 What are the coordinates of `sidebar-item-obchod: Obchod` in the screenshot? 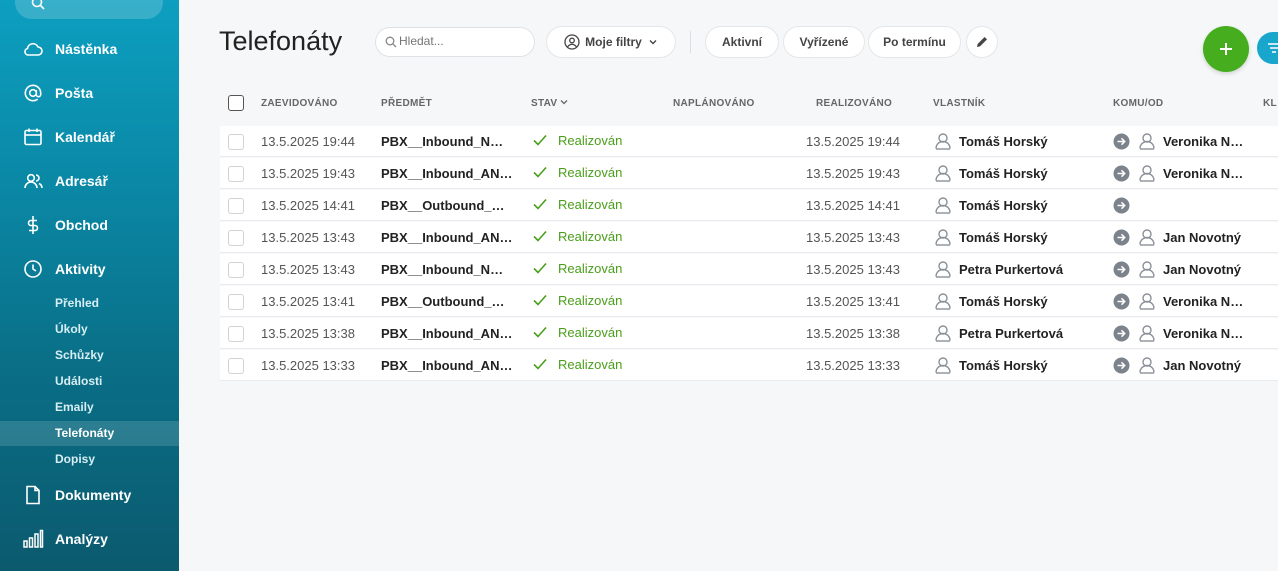 It's located at (89, 225).